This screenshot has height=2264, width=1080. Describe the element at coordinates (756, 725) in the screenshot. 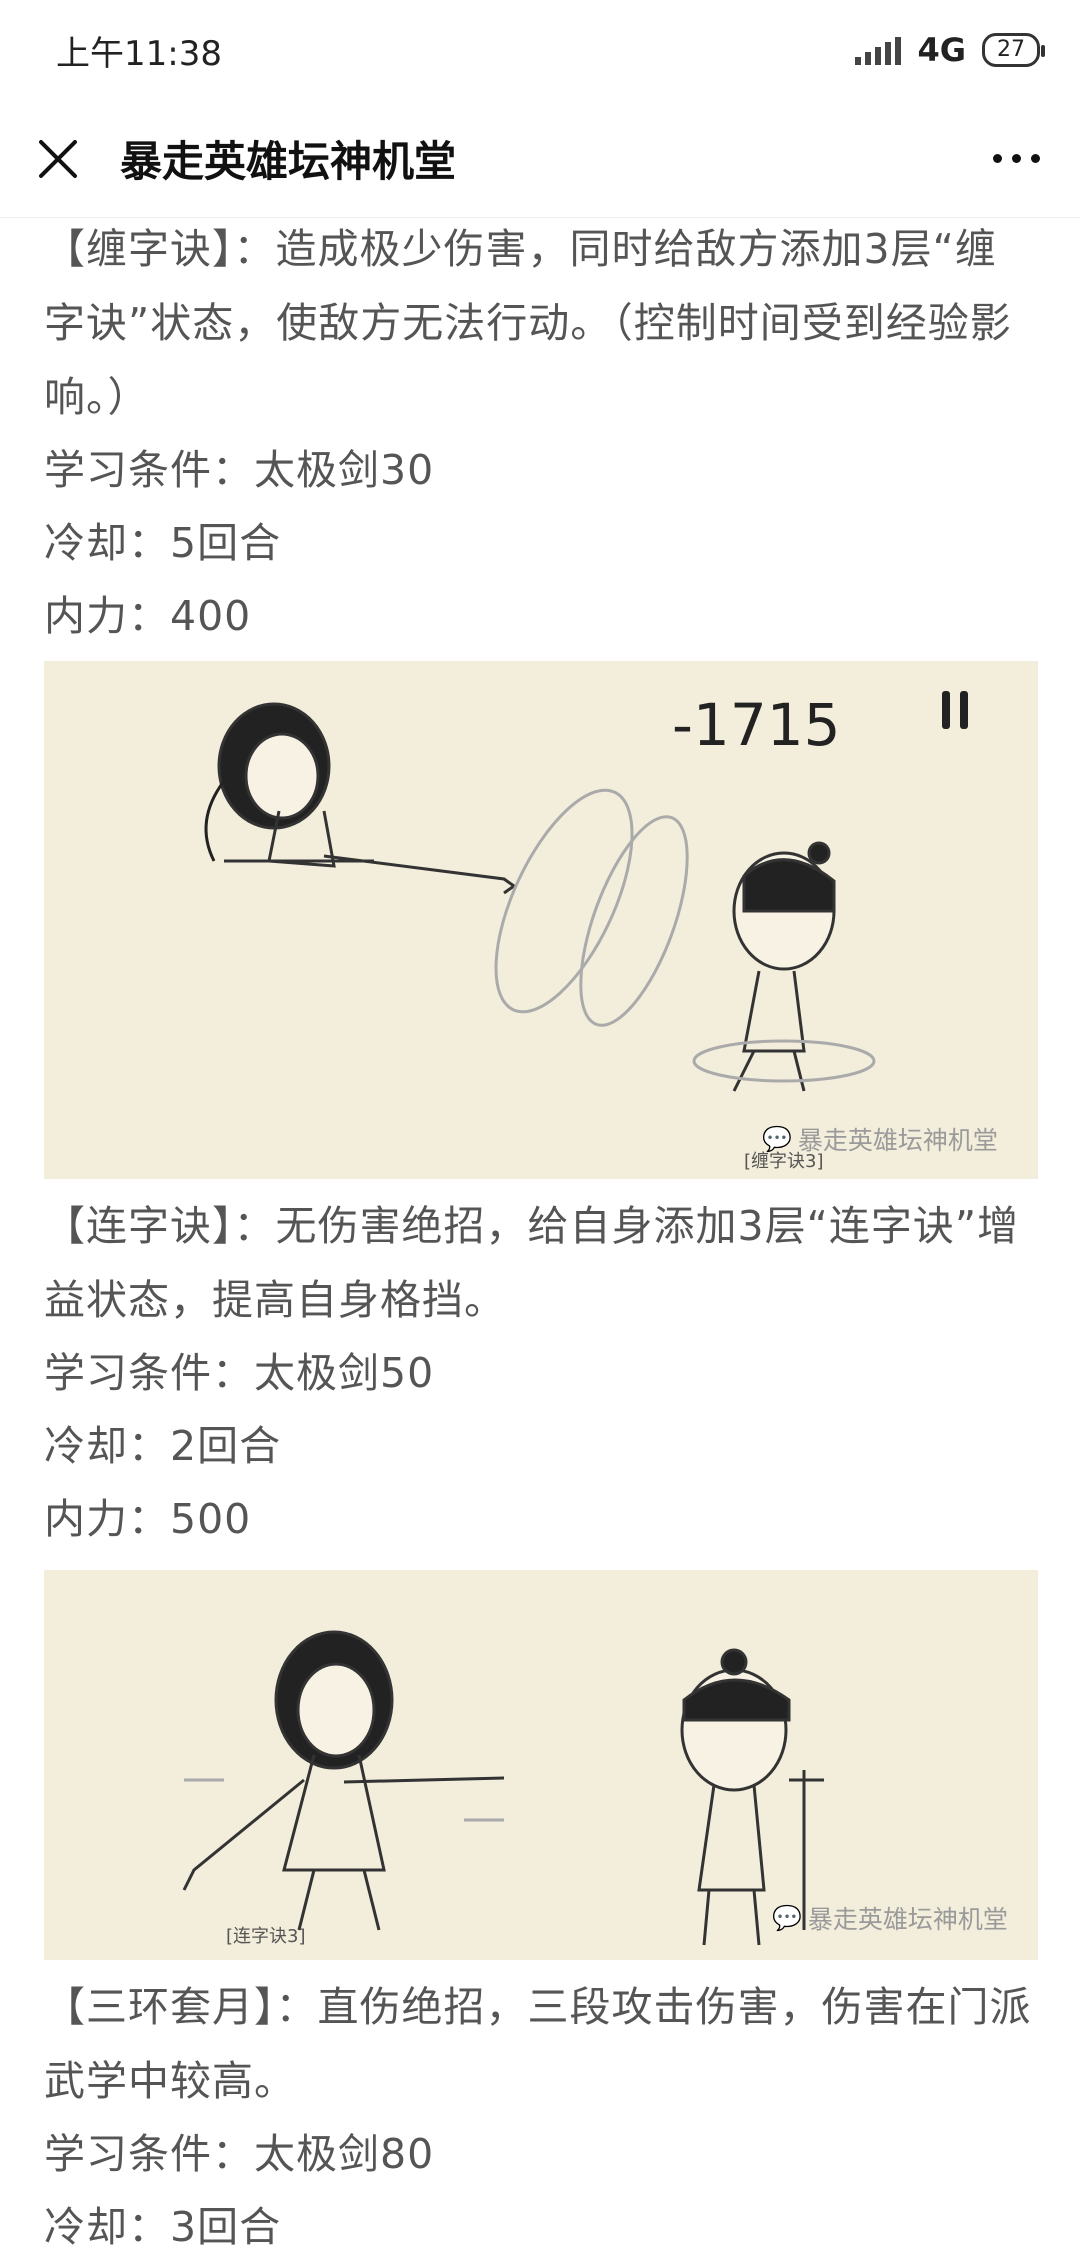

I see `damage-number: -1715` at that location.